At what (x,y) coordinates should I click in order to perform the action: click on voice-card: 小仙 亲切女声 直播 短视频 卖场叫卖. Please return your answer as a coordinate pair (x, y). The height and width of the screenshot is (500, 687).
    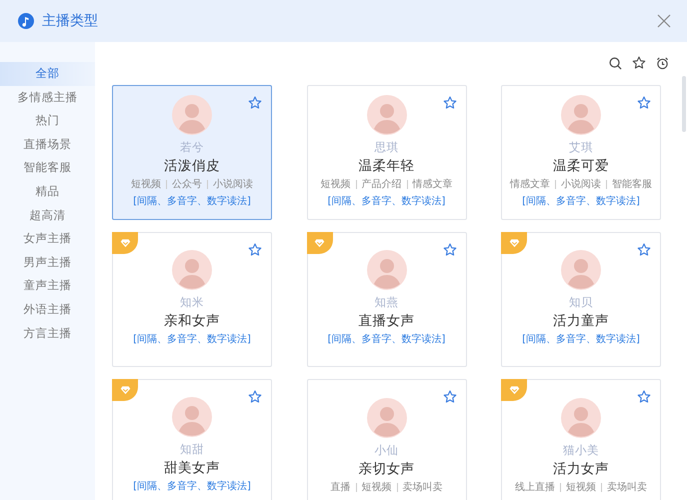
    Looking at the image, I should click on (386, 439).